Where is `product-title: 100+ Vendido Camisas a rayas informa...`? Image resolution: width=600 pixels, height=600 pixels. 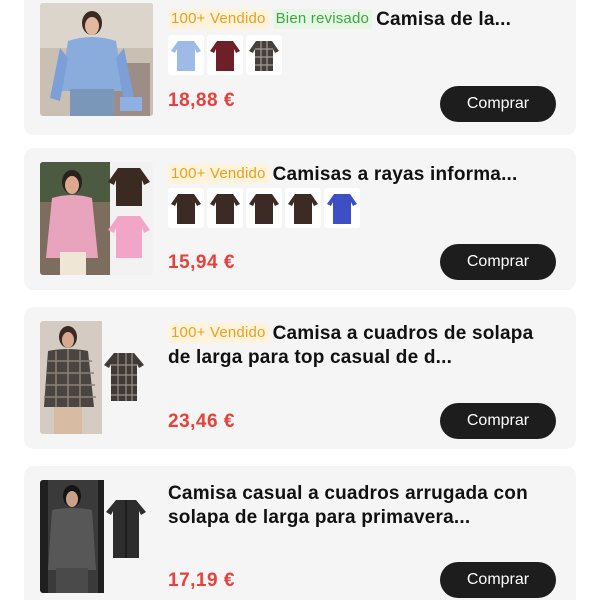 product-title: 100+ Vendido Camisas a rayas informa... is located at coordinates (362, 175).